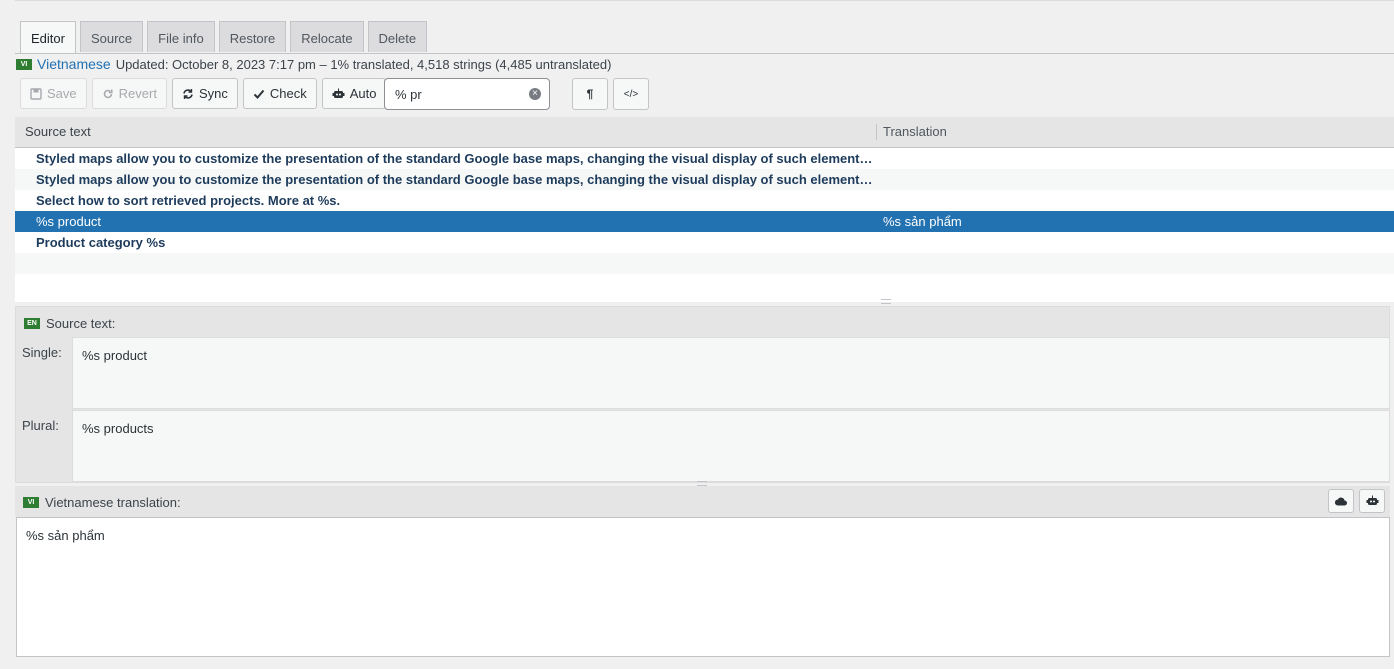 Image resolution: width=1394 pixels, height=669 pixels. What do you see at coordinates (181, 36) in the screenshot?
I see `tab-file-info: File info` at bounding box center [181, 36].